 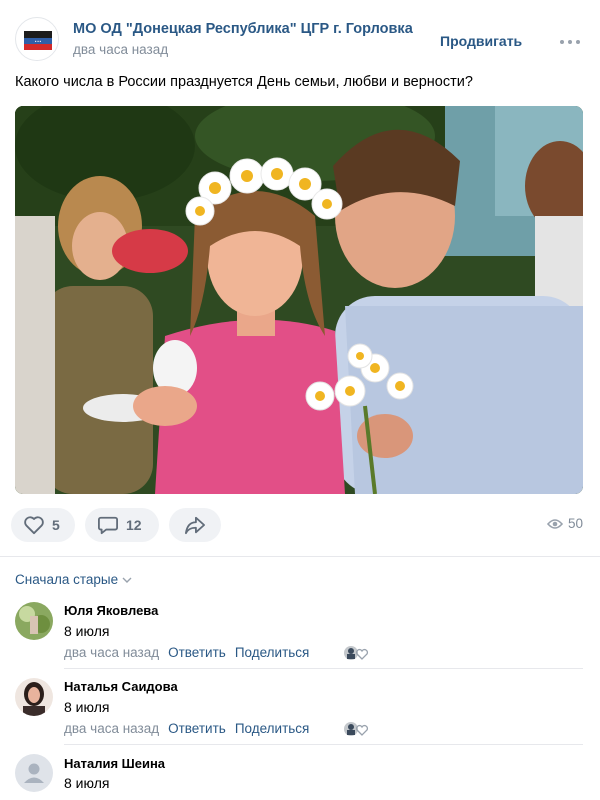 I want to click on comment-author: Наталия Шеина, so click(x=114, y=763).